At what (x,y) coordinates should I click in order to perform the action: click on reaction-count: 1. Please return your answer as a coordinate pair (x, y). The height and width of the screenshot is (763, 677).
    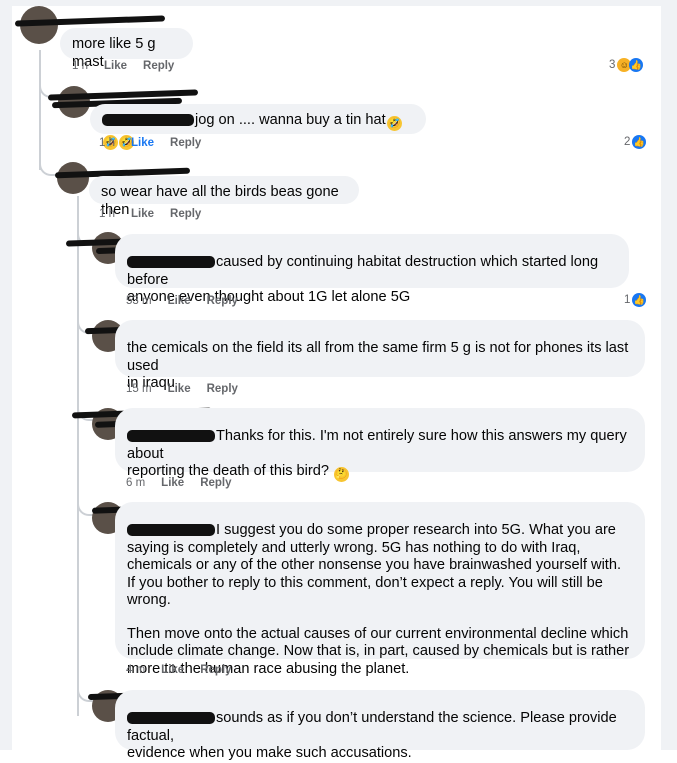
    Looking at the image, I should click on (627, 300).